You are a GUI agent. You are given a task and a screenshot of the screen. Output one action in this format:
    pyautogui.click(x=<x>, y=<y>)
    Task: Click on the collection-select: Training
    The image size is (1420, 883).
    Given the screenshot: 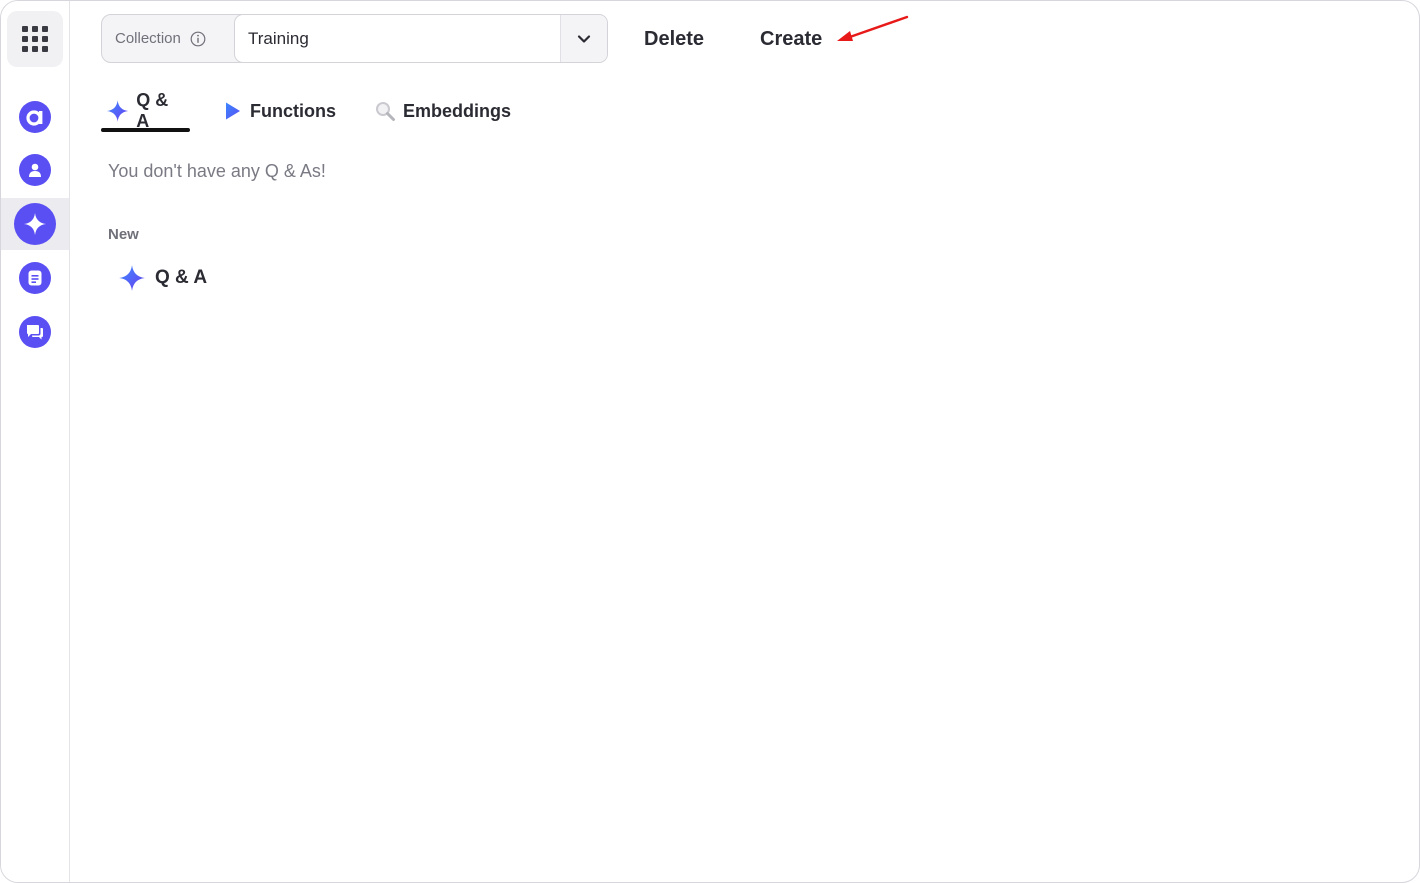 What is the action you would take?
    pyautogui.click(x=421, y=38)
    